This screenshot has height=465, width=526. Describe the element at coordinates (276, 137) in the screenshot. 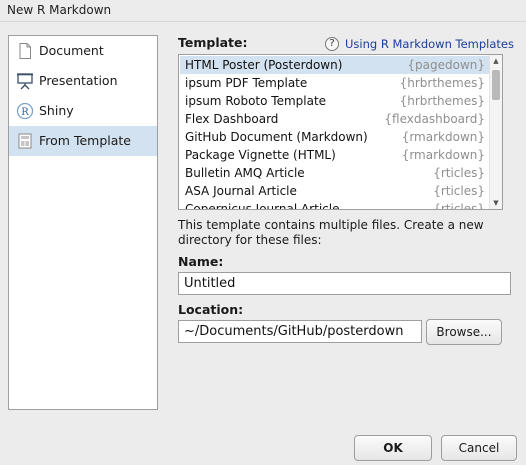

I see `template-name: GitHub Document (Markdown)` at that location.